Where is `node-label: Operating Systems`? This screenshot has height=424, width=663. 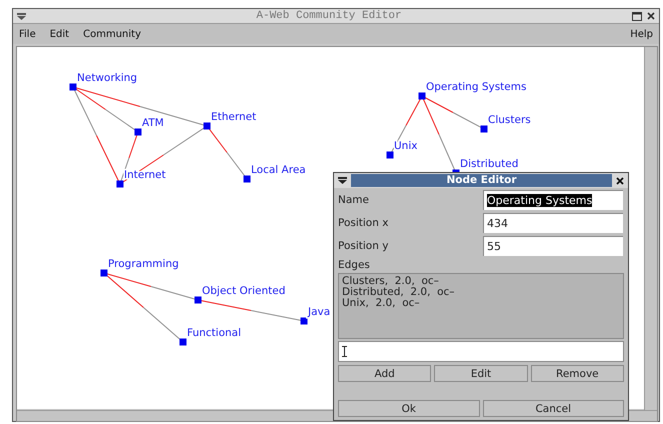
node-label: Operating Systems is located at coordinates (476, 87).